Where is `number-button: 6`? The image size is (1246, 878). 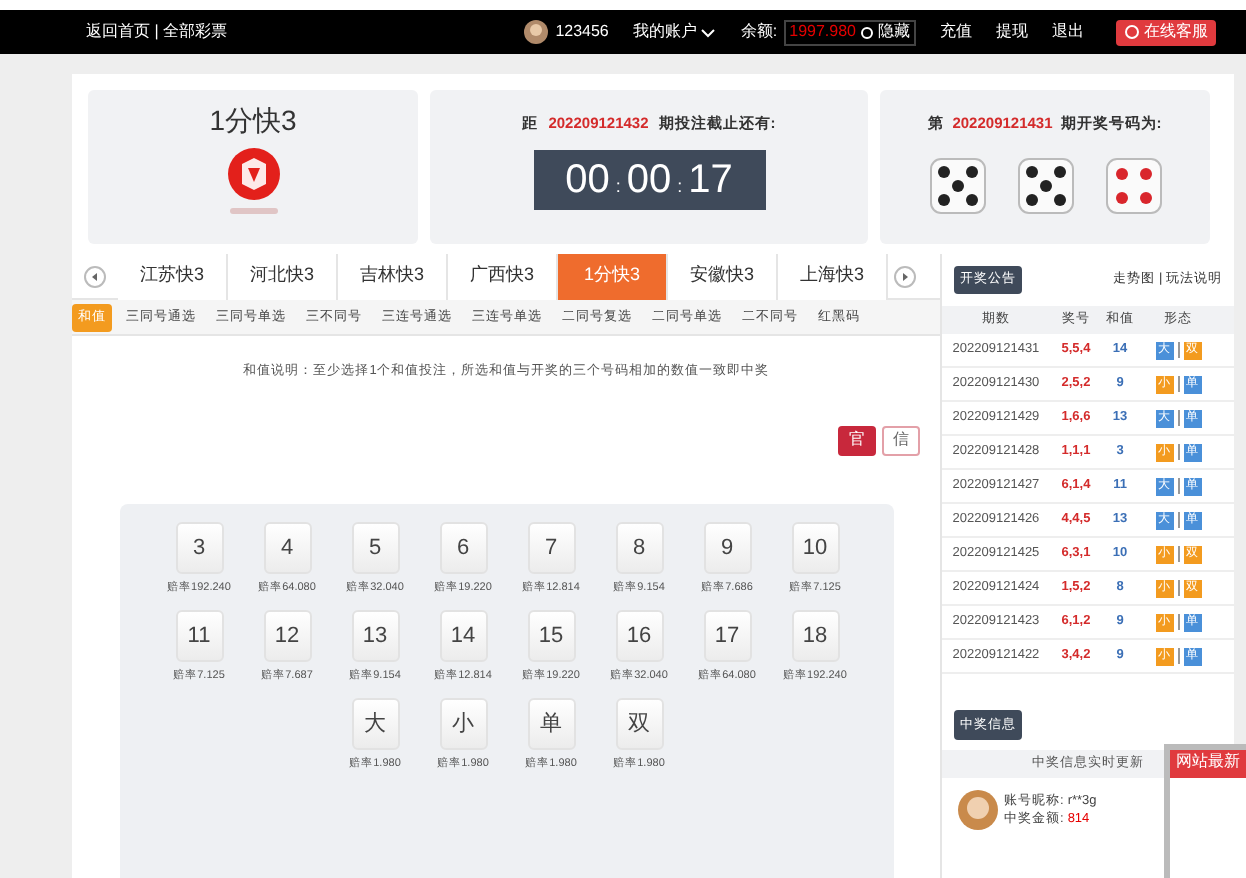
number-button: 6 is located at coordinates (463, 547).